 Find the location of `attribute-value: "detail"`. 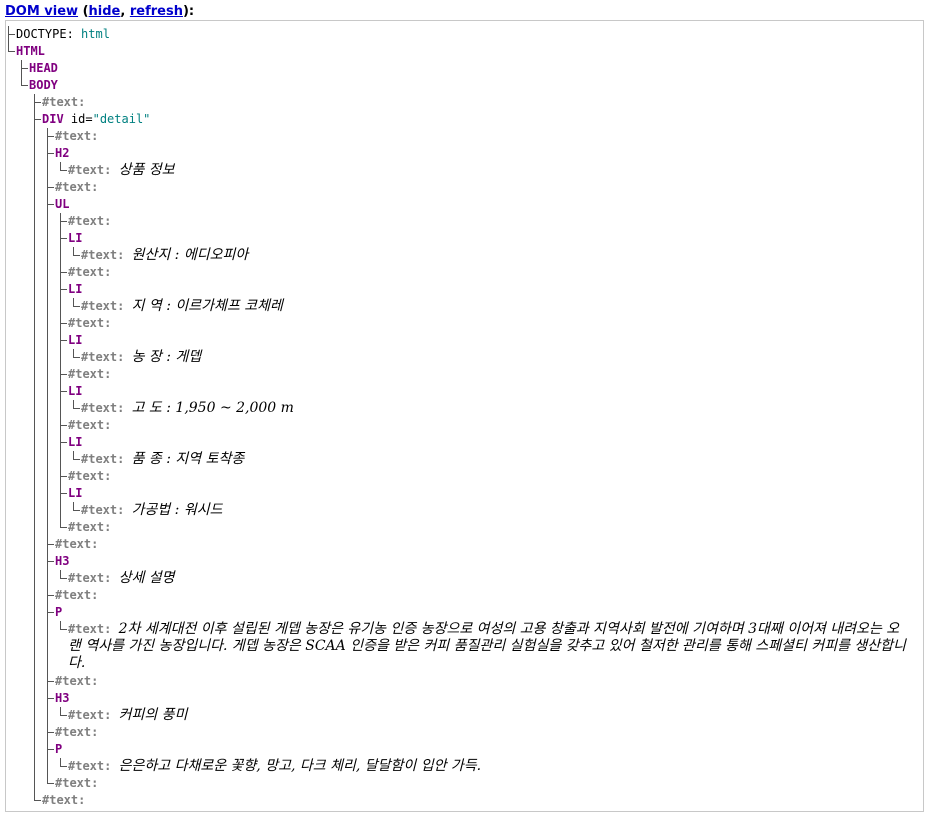

attribute-value: "detail" is located at coordinates (121, 119).